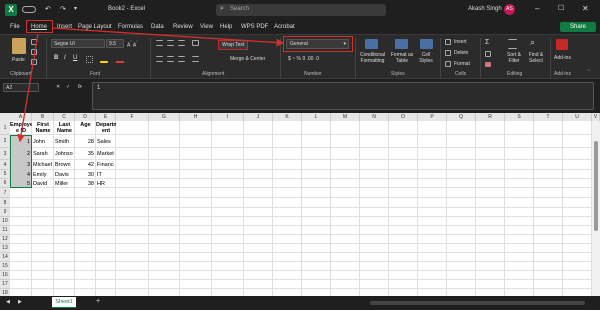 Image resolution: width=600 pixels, height=310 pixels. I want to click on table-cell: 3, so click(20, 165).